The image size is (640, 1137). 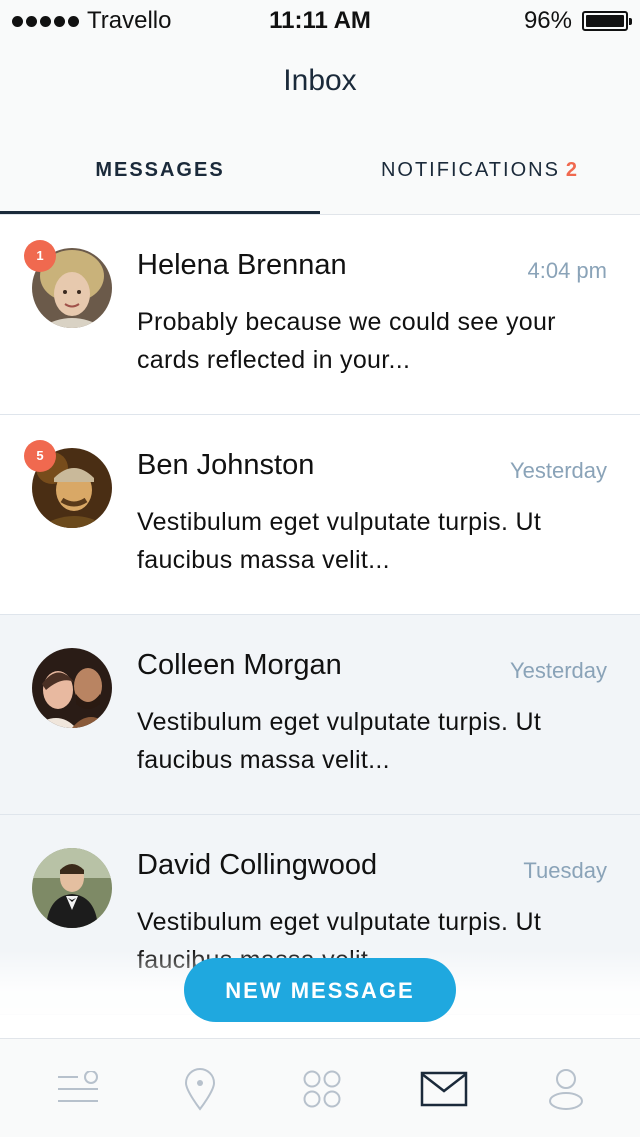 I want to click on tabbar-item-apps, so click(x=322, y=1089).